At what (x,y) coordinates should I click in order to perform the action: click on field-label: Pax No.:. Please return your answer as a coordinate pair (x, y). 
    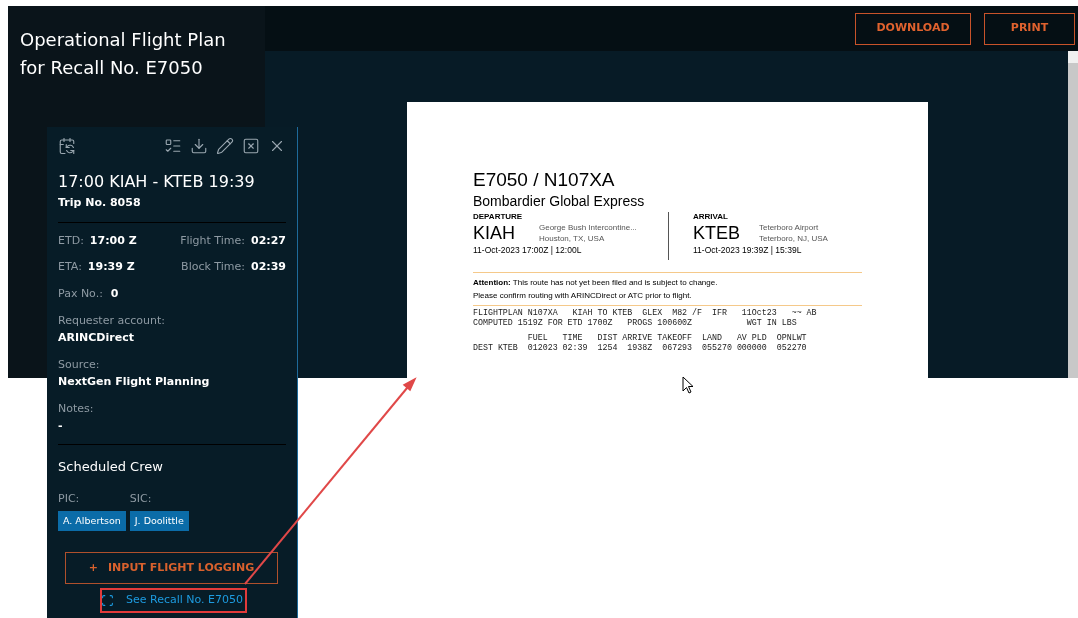
    Looking at the image, I should click on (80, 293).